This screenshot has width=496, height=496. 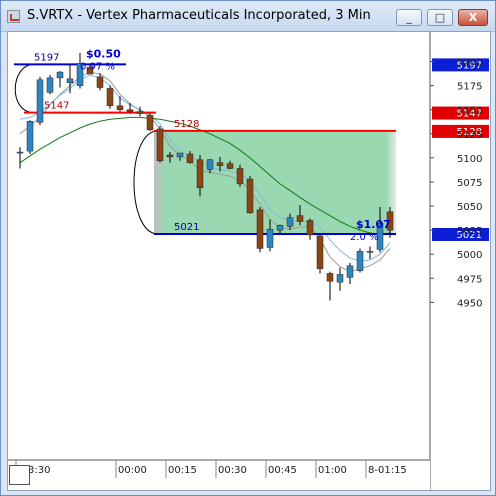 I want to click on level-label-5147: 5147, so click(x=56, y=106).